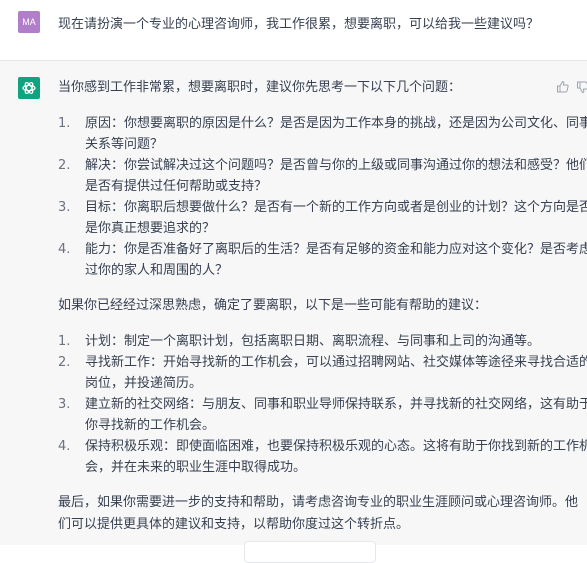 This screenshot has height=563, width=587. What do you see at coordinates (157, 270) in the screenshot?
I see `list-item-text: 过你的家人和周围的人？` at bounding box center [157, 270].